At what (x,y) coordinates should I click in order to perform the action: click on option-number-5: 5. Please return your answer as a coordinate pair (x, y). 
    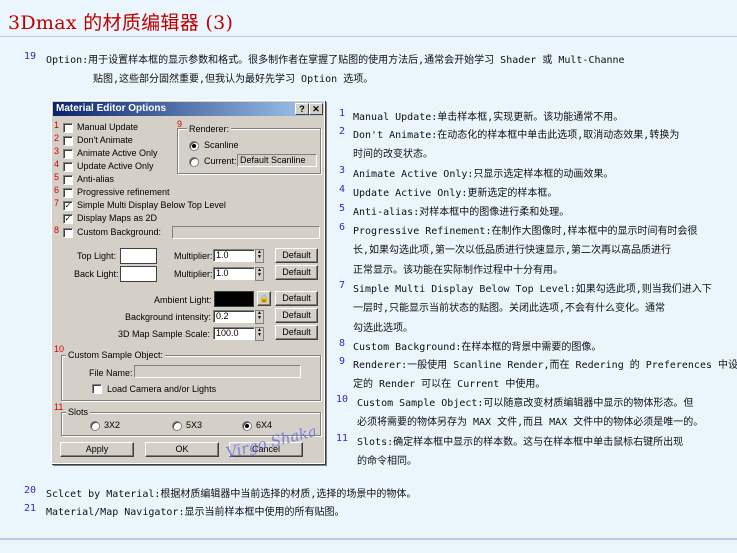
    Looking at the image, I should click on (57, 177).